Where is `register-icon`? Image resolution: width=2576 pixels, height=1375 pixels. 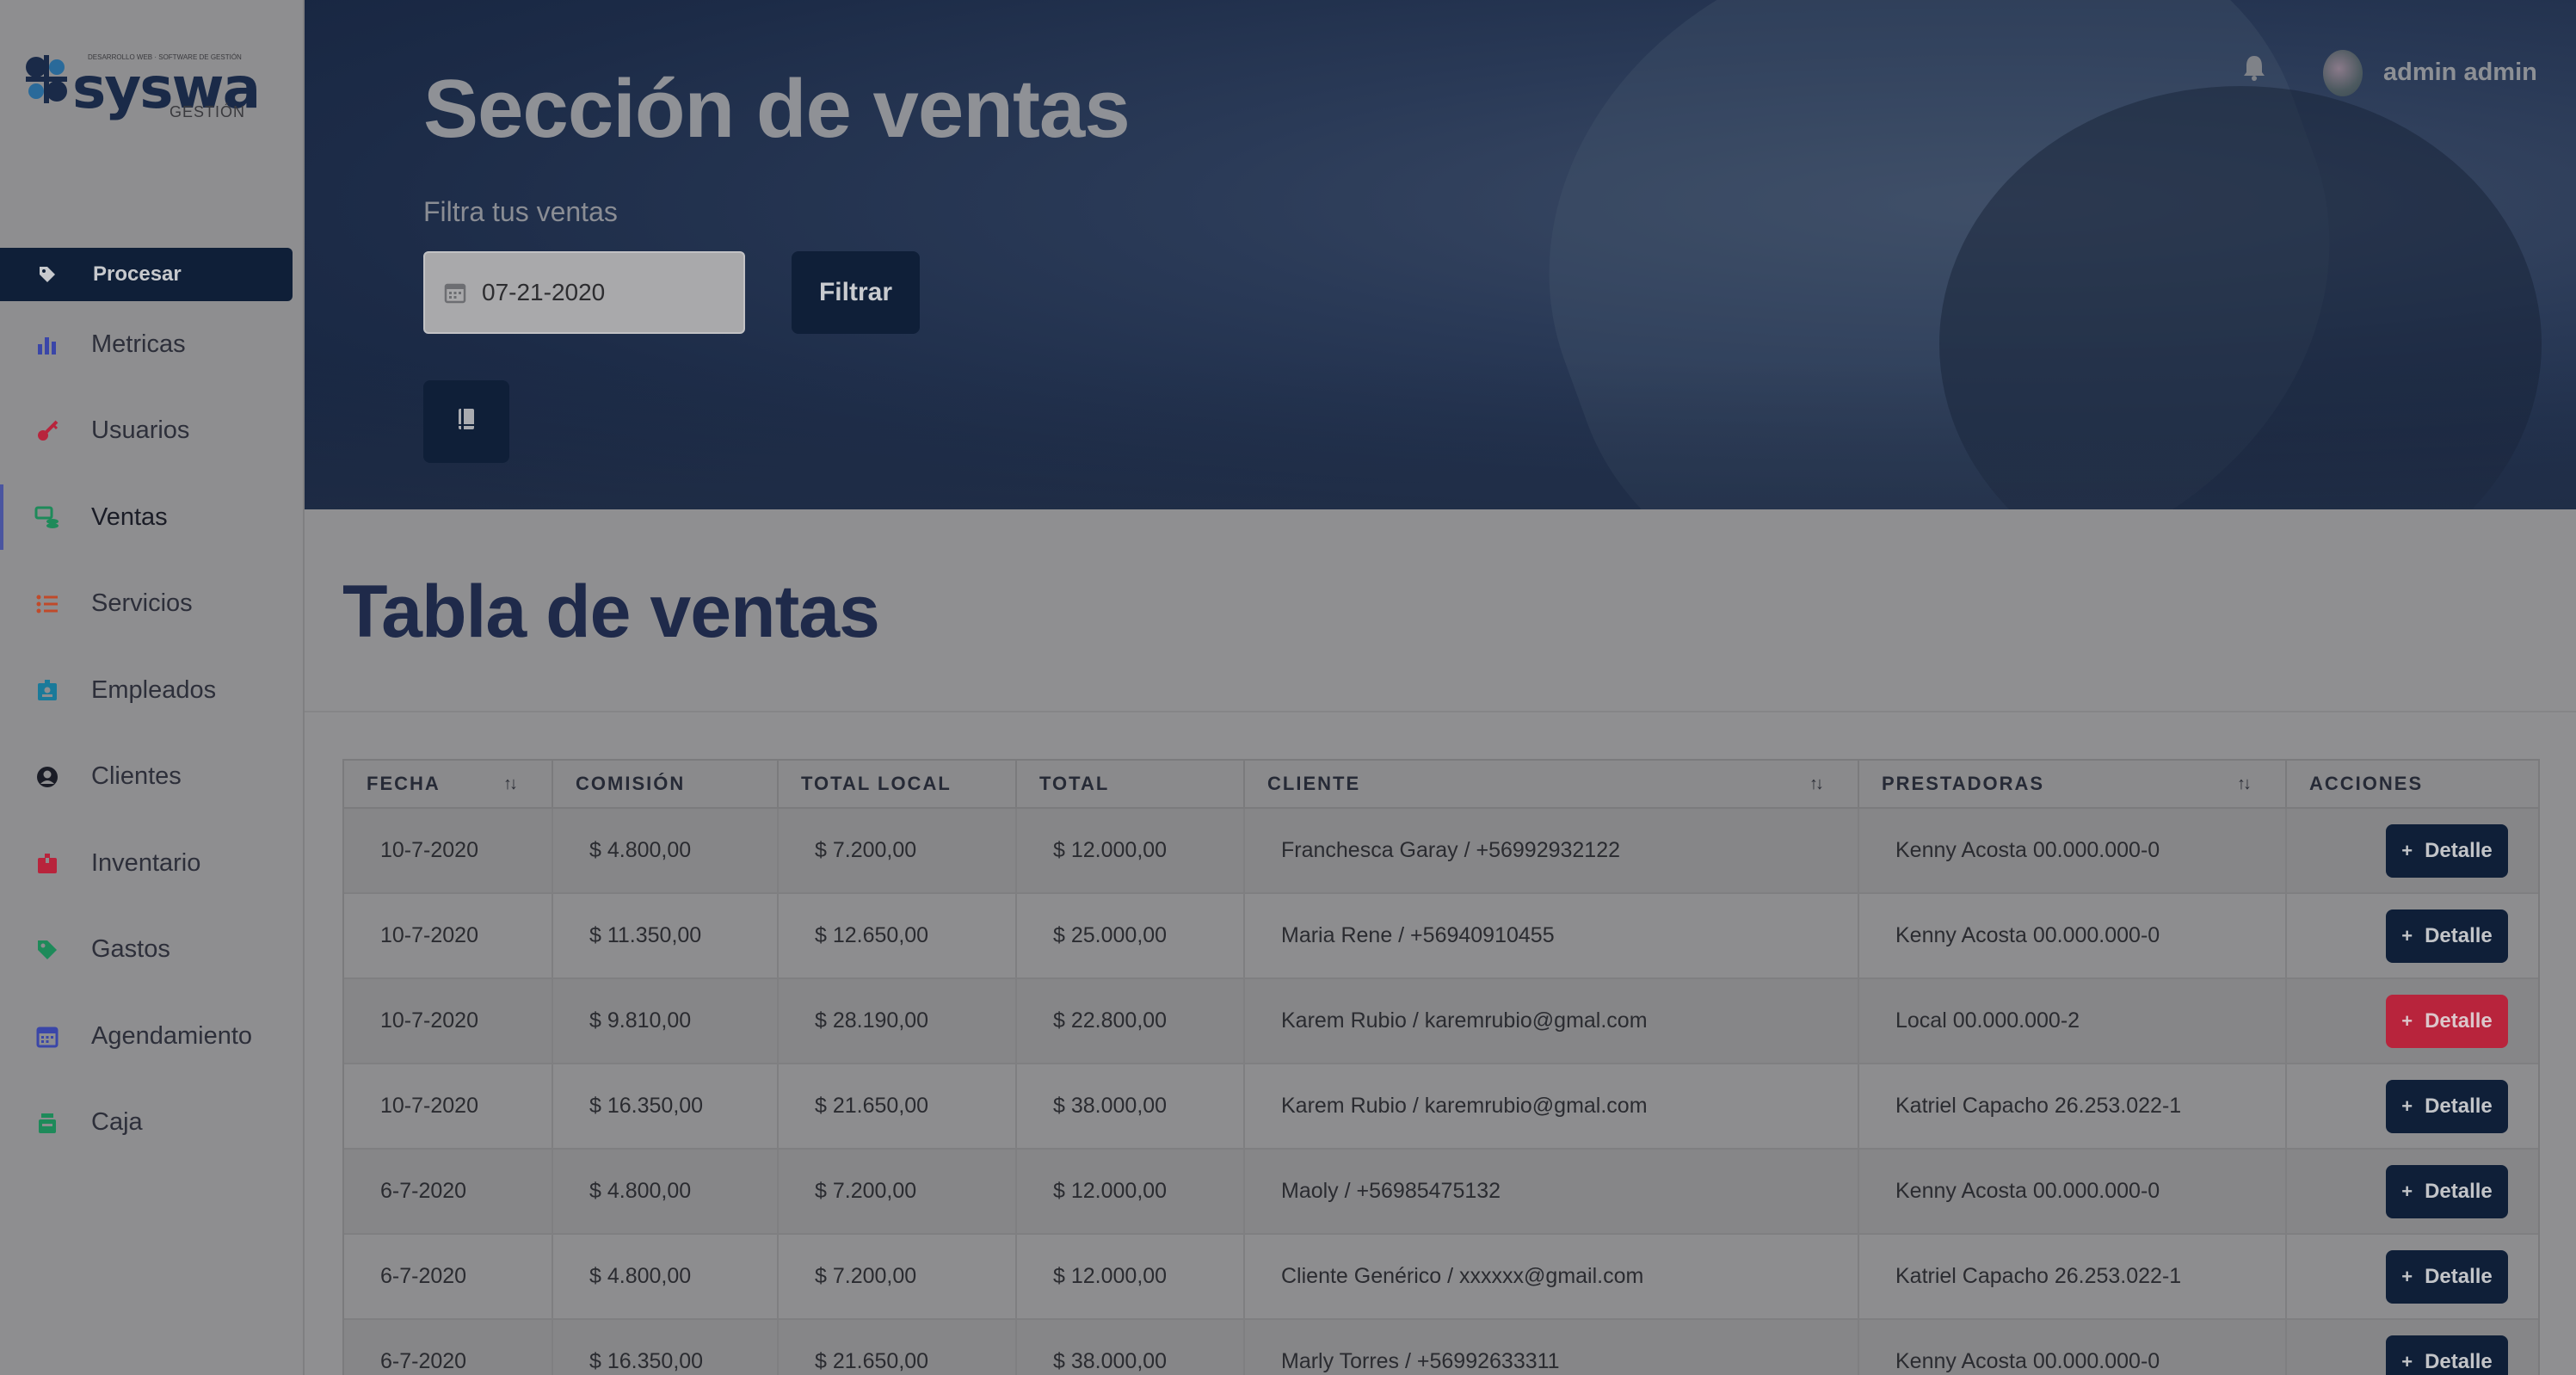 register-icon is located at coordinates (47, 1123).